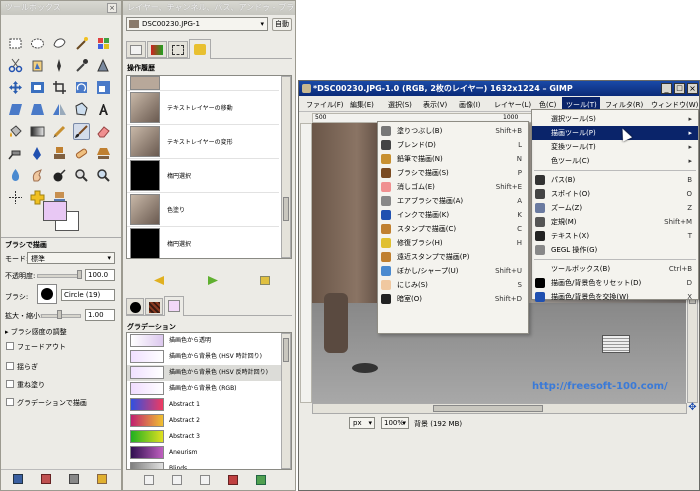 Image resolution: width=700 pixels, height=491 pixels. I want to click on menu-file: ファイル(F), so click(325, 105).